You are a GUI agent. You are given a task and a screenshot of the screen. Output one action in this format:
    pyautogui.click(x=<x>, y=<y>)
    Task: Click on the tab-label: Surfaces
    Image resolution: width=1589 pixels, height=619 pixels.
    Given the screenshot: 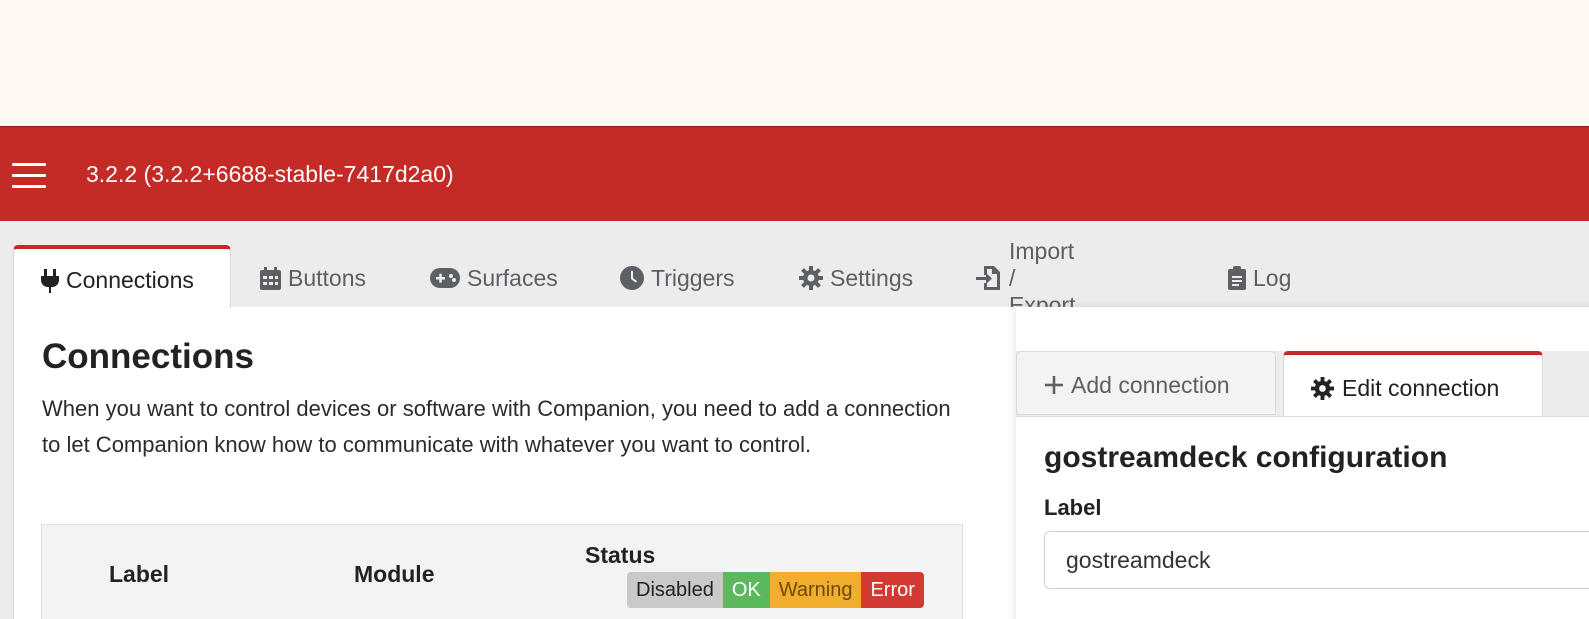 What is the action you would take?
    pyautogui.click(x=512, y=277)
    